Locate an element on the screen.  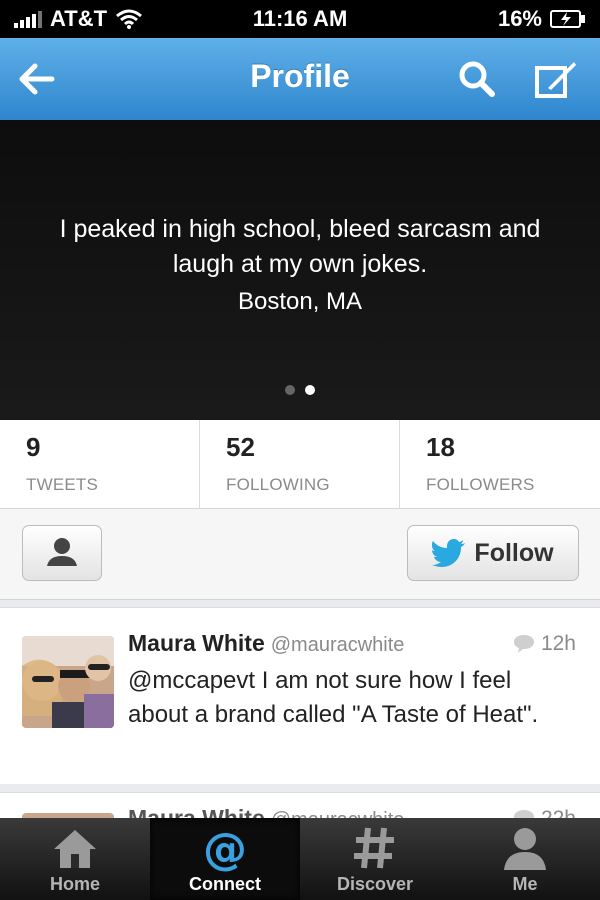
at-icon: @ is located at coordinates (225, 848).